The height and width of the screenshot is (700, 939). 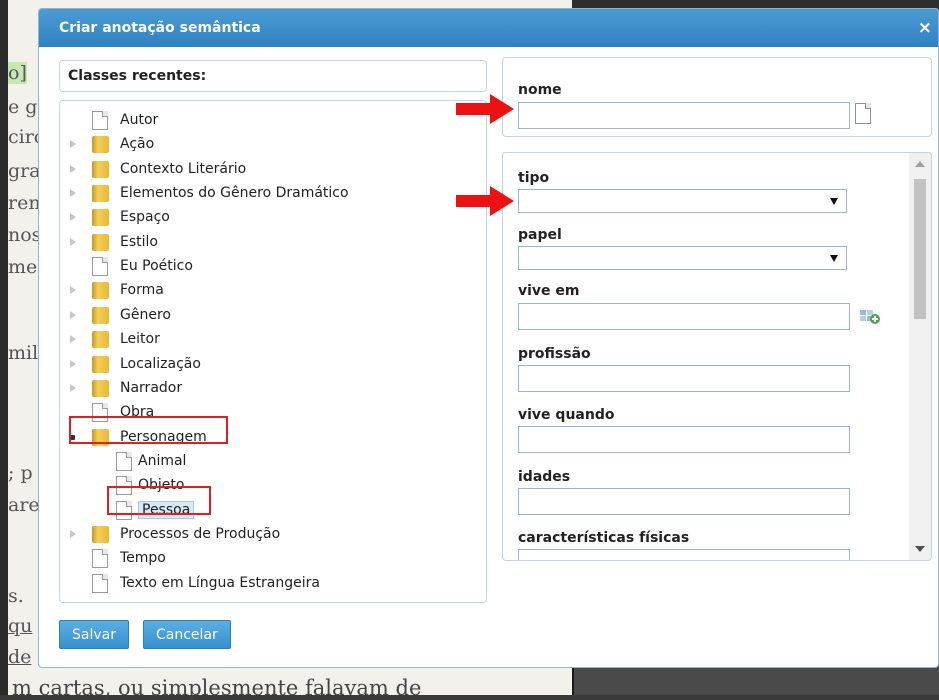 What do you see at coordinates (270, 316) in the screenshot?
I see `tree-item: Gênero` at bounding box center [270, 316].